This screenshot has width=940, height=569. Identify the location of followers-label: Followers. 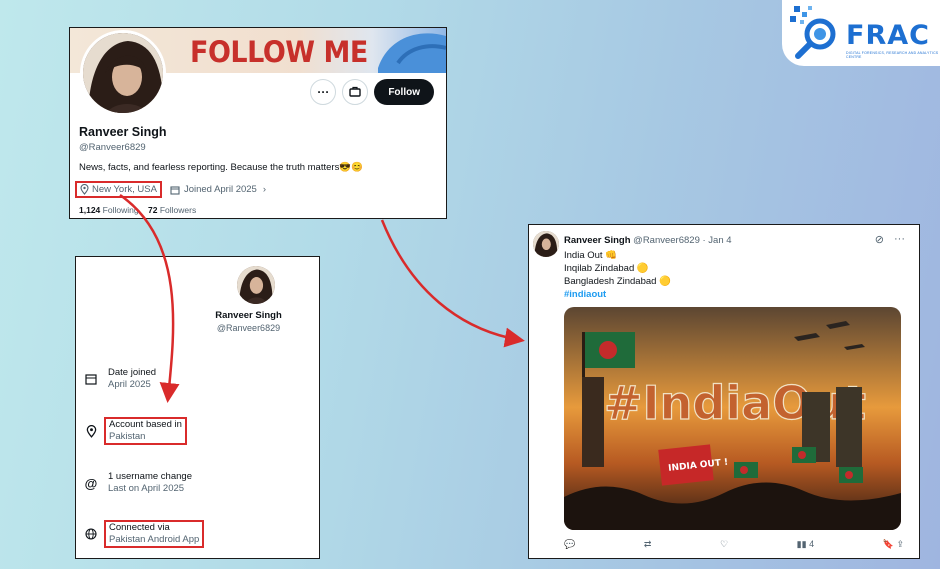
(178, 210).